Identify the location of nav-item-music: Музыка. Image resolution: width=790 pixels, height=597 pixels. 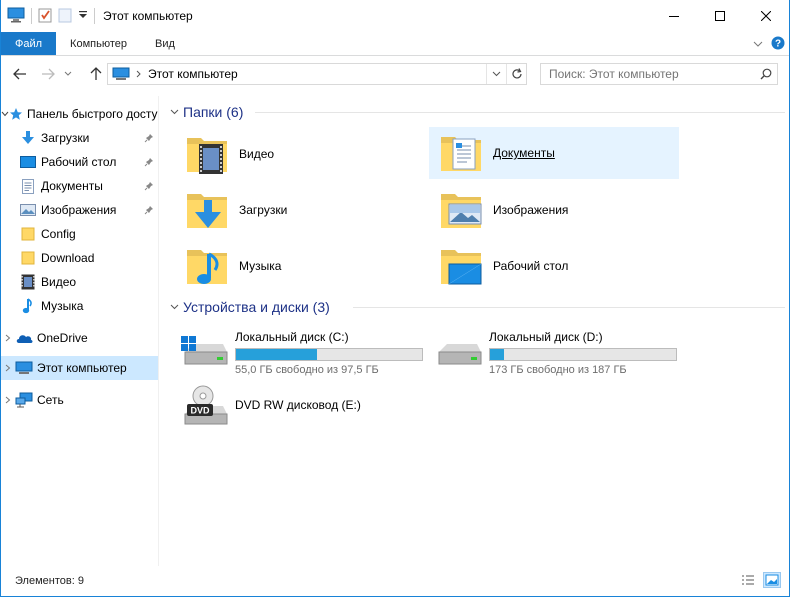
(79, 306).